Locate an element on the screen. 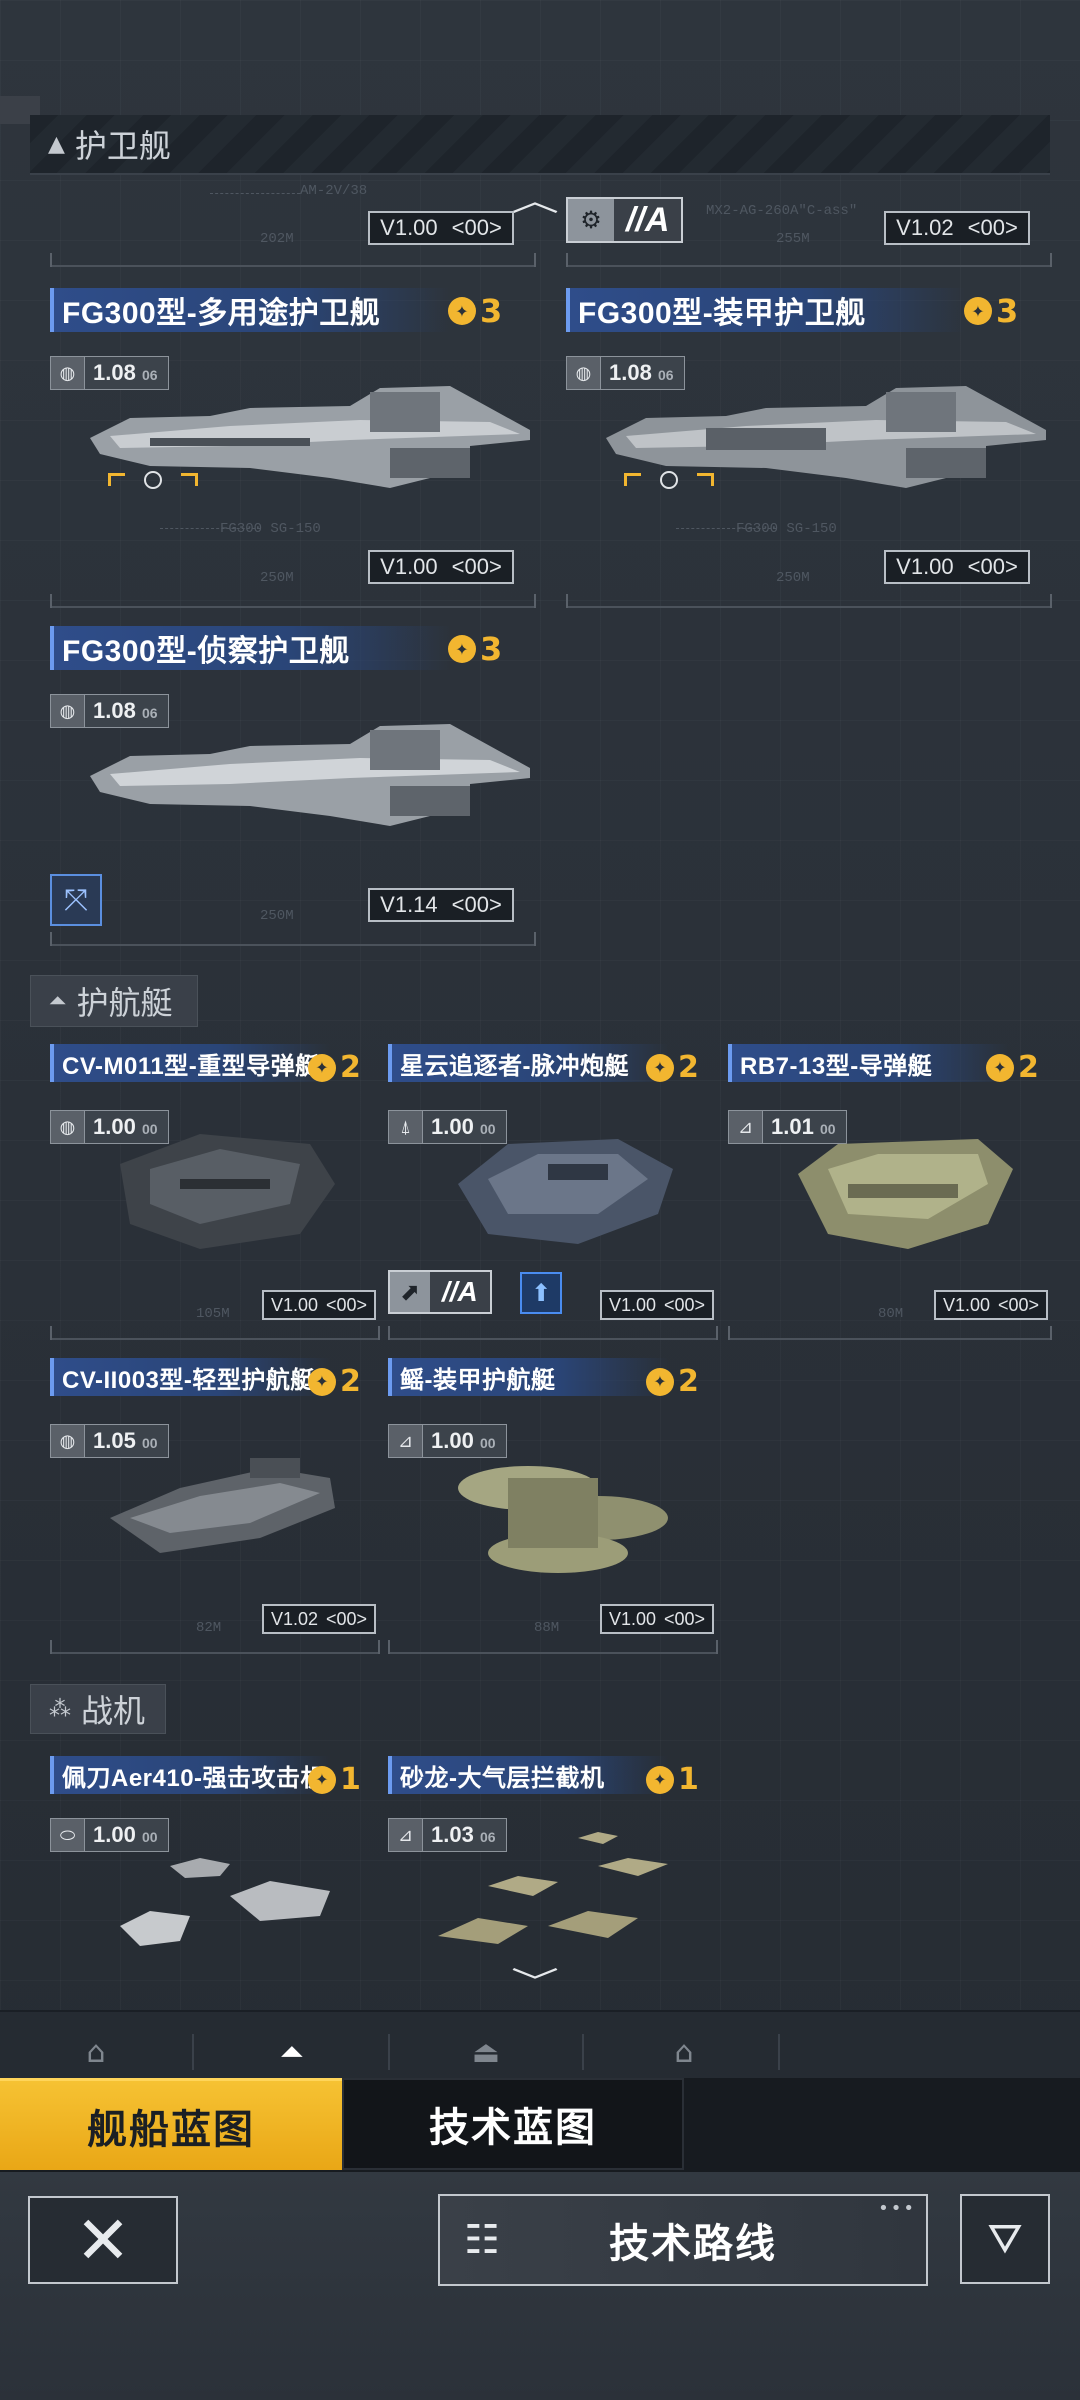 The height and width of the screenshot is (2400, 1080). fighter-section-icon: ⁂ is located at coordinates (60, 1709).